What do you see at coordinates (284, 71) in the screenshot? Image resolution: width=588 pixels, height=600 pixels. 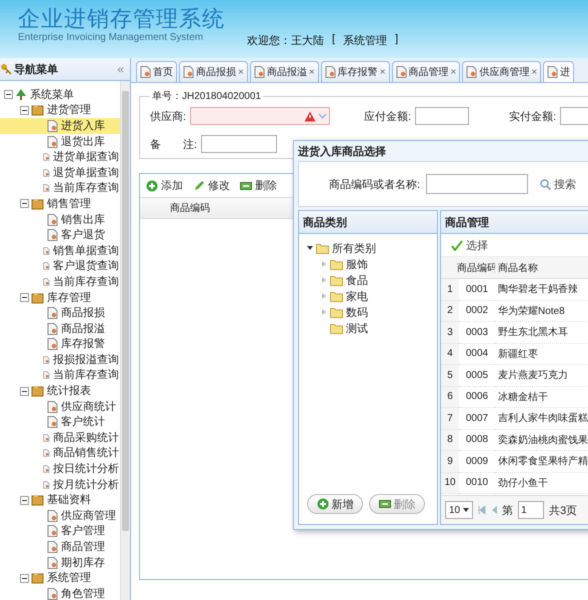 I see `tab: 商品报溢 ×` at bounding box center [284, 71].